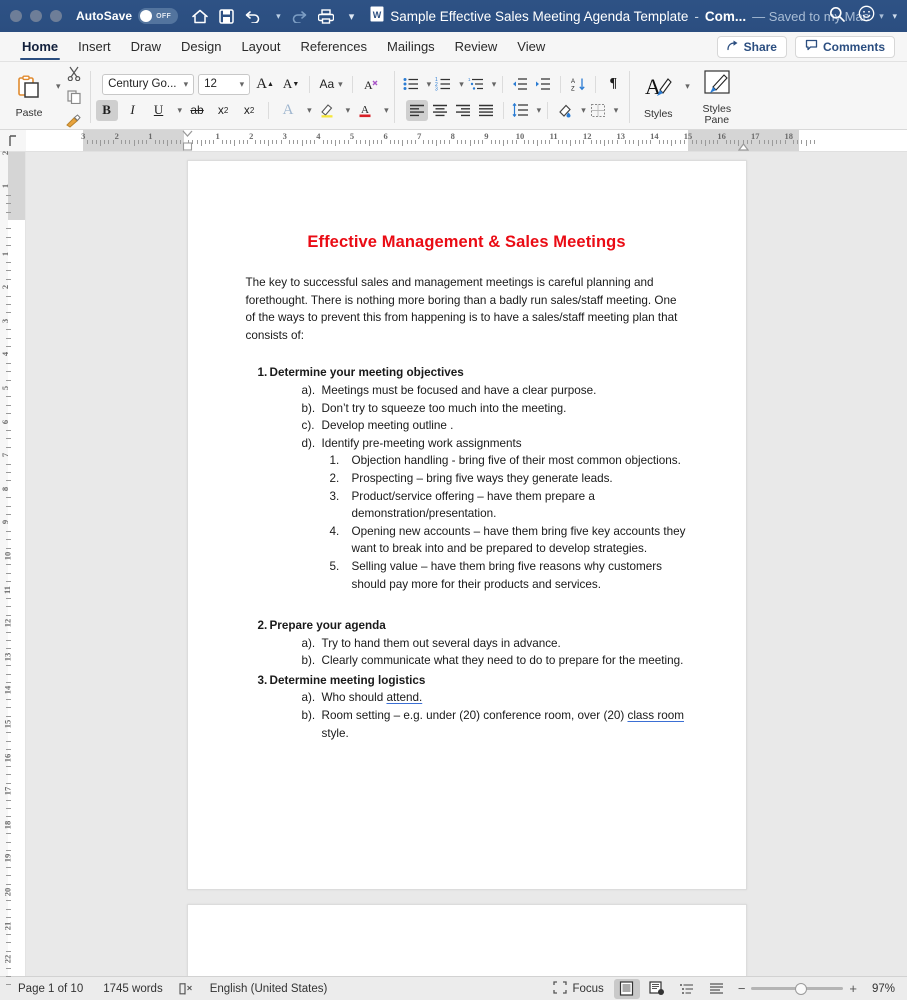 The height and width of the screenshot is (1000, 907). Describe the element at coordinates (352, 16) in the screenshot. I see `customize-toolbar-icon: ▾` at that location.